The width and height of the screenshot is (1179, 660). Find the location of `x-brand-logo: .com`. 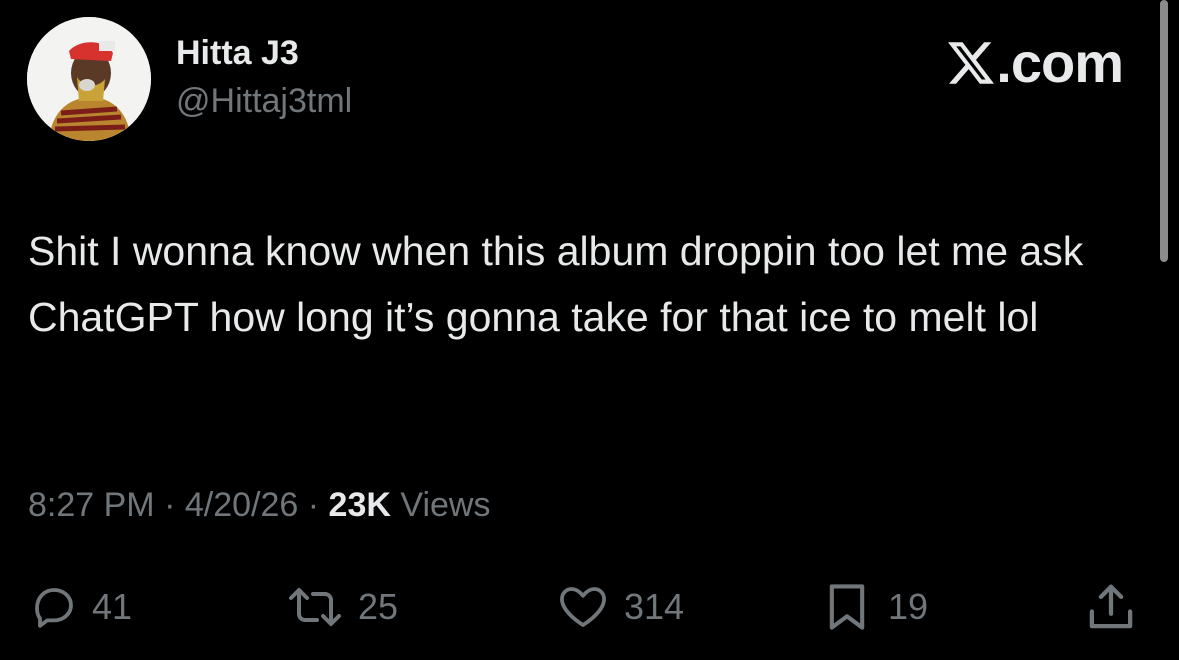

x-brand-logo: .com is located at coordinates (1036, 62).